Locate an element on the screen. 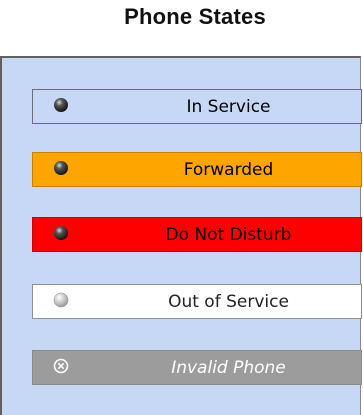 This screenshot has width=363, height=415. state-label: Invalid Phone is located at coordinates (228, 367).